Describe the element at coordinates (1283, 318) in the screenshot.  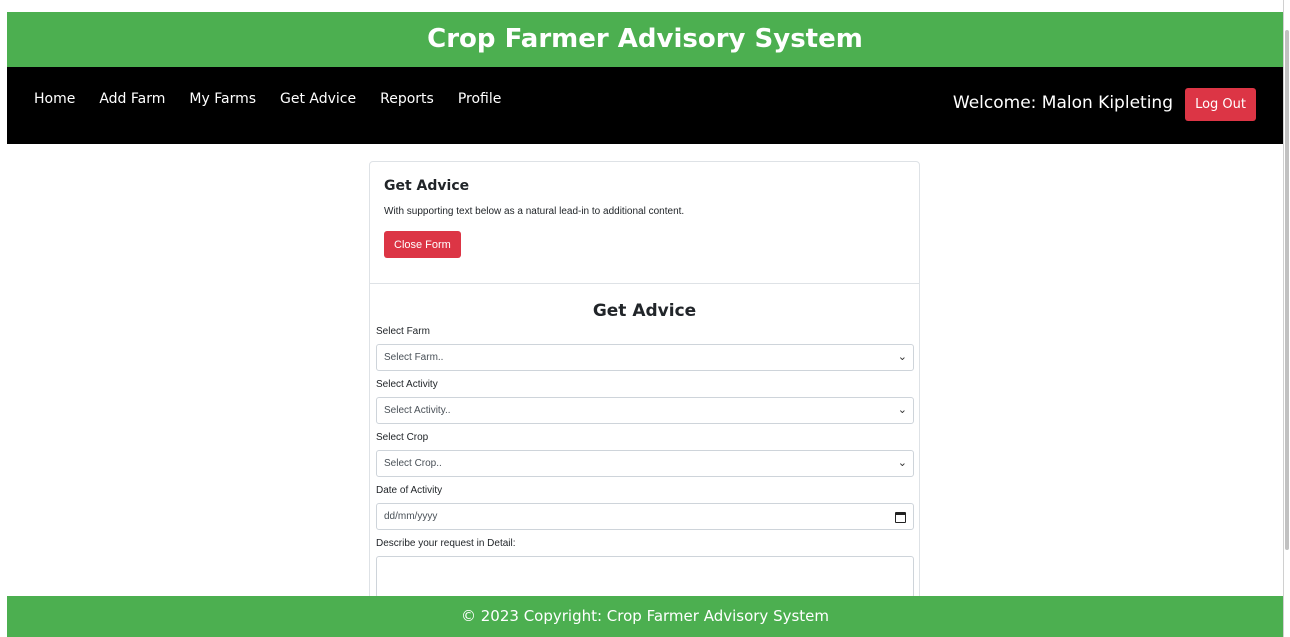
I see `window-edge` at that location.